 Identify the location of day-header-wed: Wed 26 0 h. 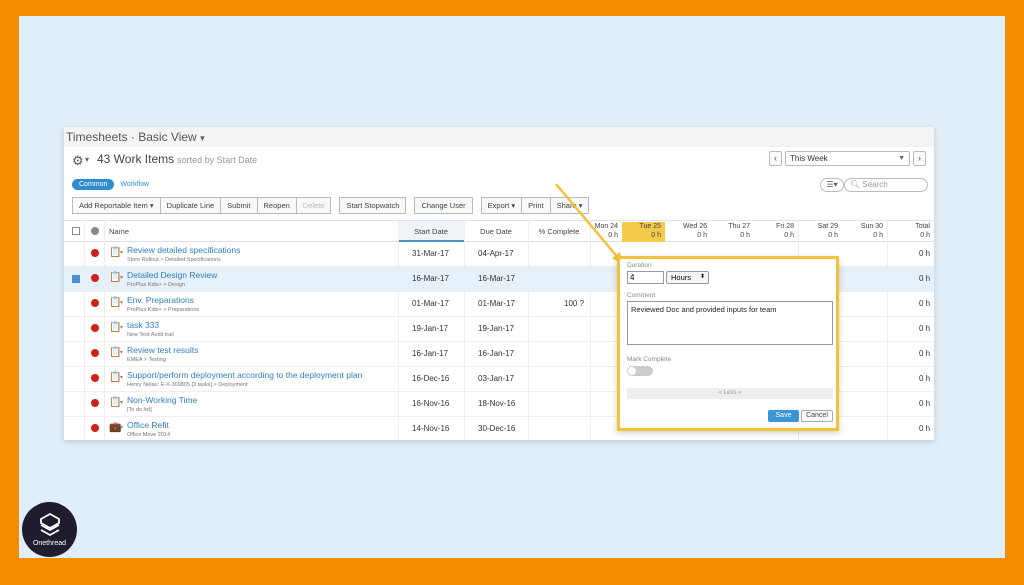
(688, 232).